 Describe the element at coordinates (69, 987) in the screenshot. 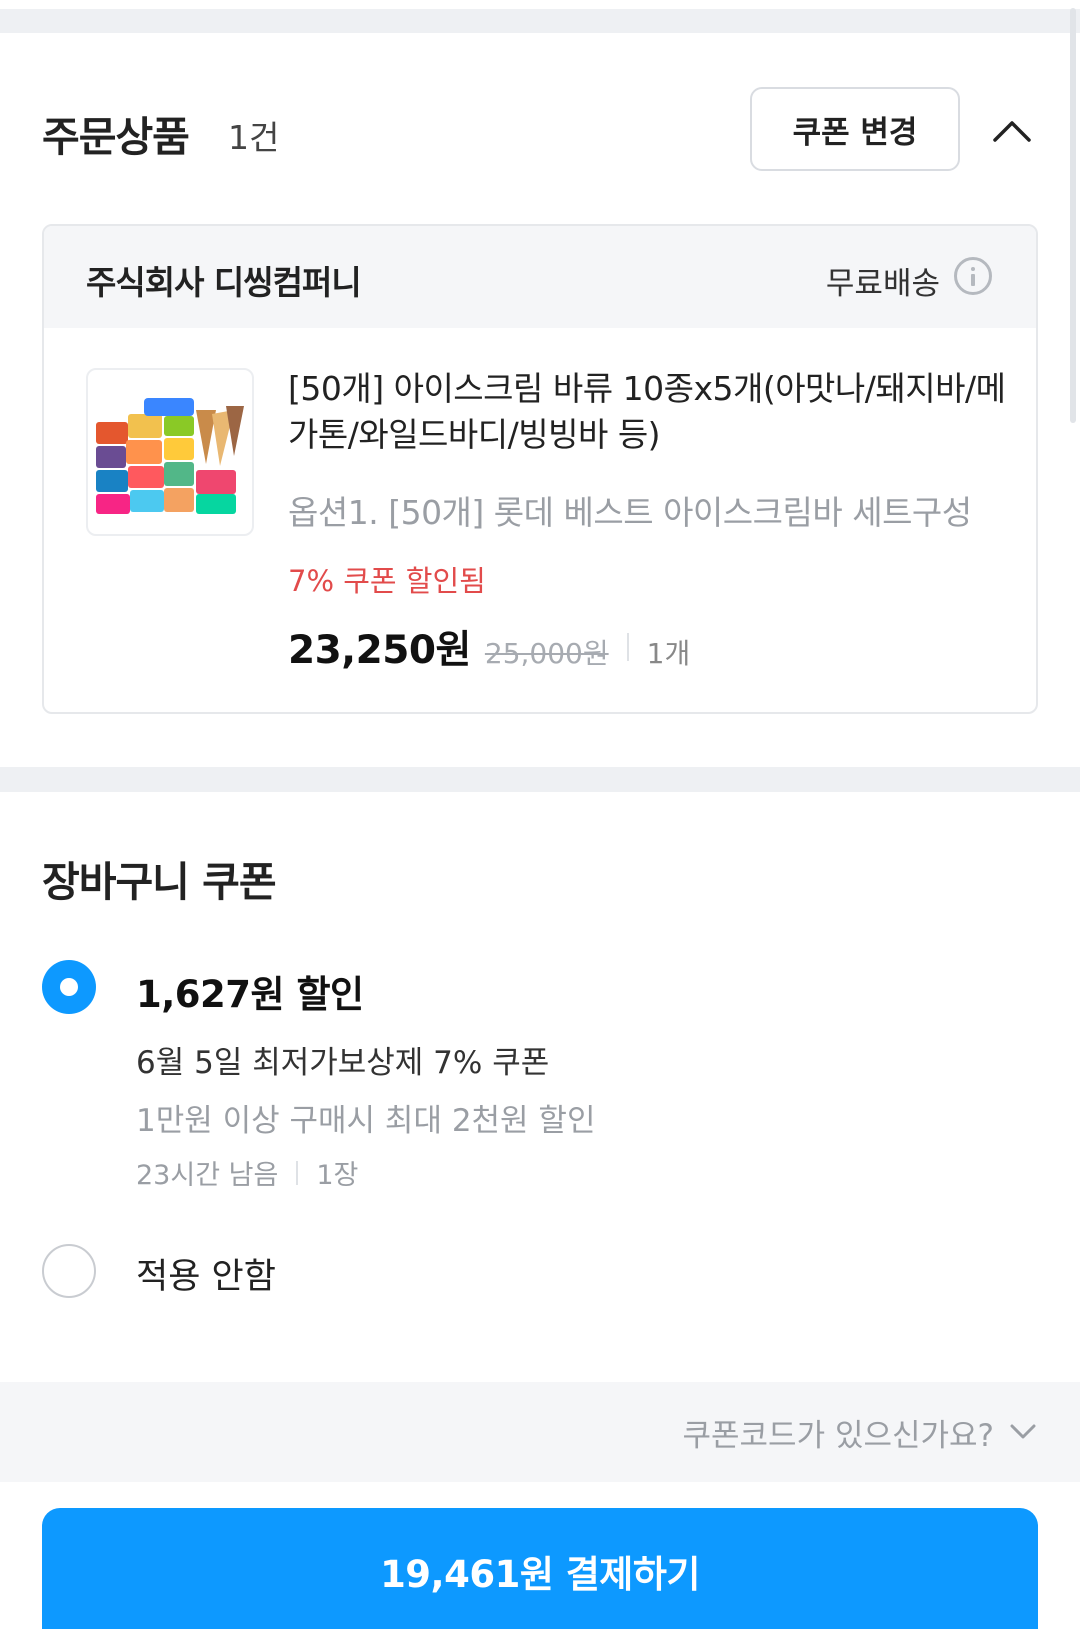

I see `coupon-radio-selected` at that location.